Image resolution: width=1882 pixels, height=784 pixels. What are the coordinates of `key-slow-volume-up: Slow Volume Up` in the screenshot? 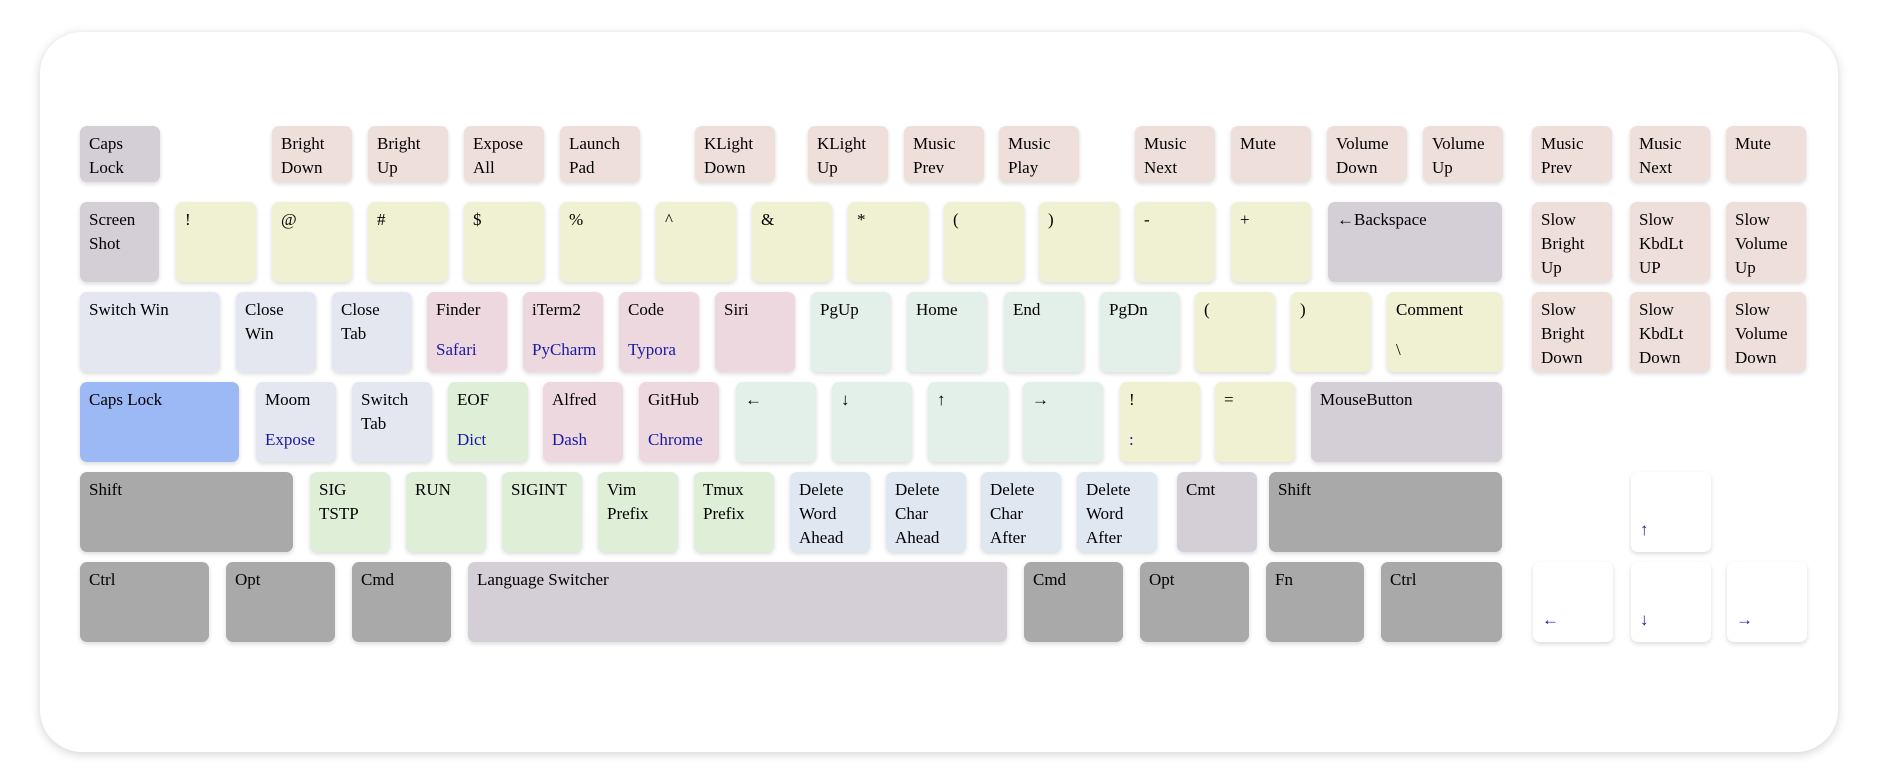 It's located at (1766, 242).